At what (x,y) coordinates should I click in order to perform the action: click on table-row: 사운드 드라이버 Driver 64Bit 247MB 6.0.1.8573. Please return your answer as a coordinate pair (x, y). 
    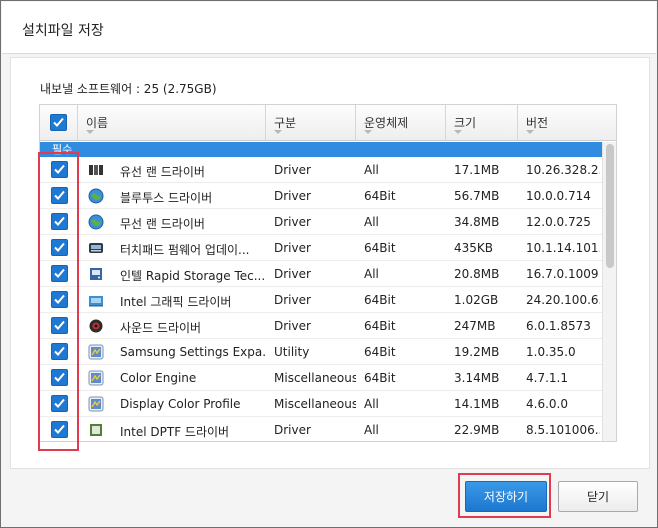
    Looking at the image, I should click on (321, 326).